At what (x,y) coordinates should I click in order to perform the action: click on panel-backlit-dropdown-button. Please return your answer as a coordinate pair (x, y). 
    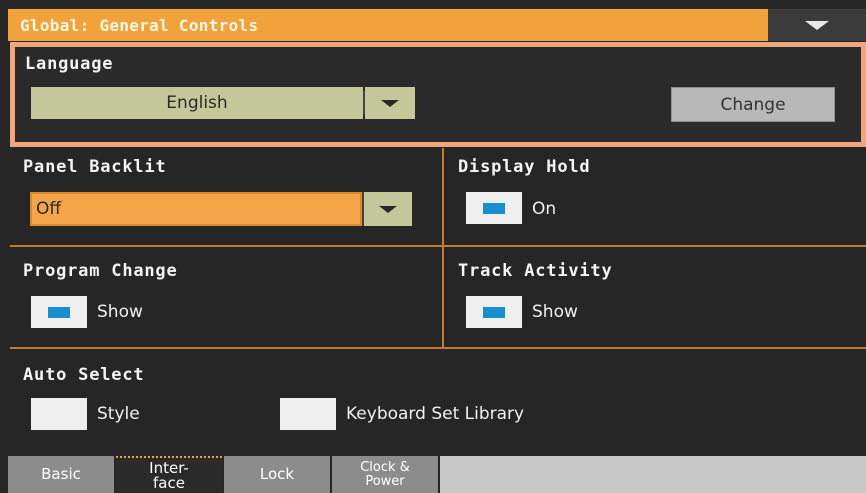
    Looking at the image, I should click on (387, 209).